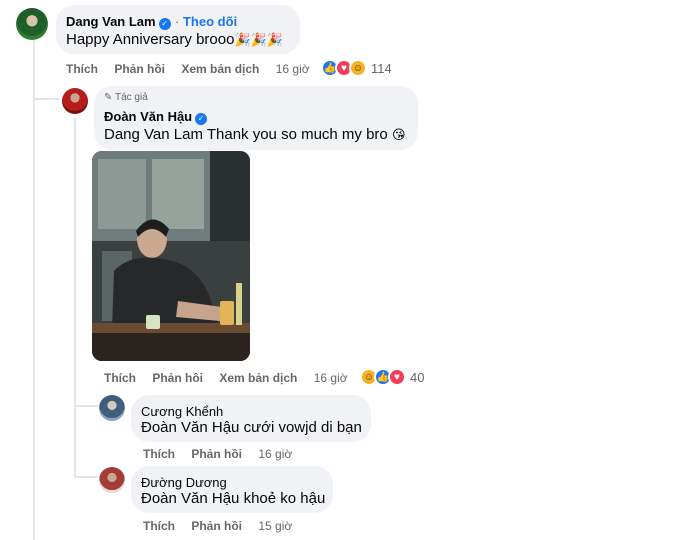 The height and width of the screenshot is (540, 698). What do you see at coordinates (148, 116) in the screenshot?
I see `author-name: Đoàn Văn Hậu` at bounding box center [148, 116].